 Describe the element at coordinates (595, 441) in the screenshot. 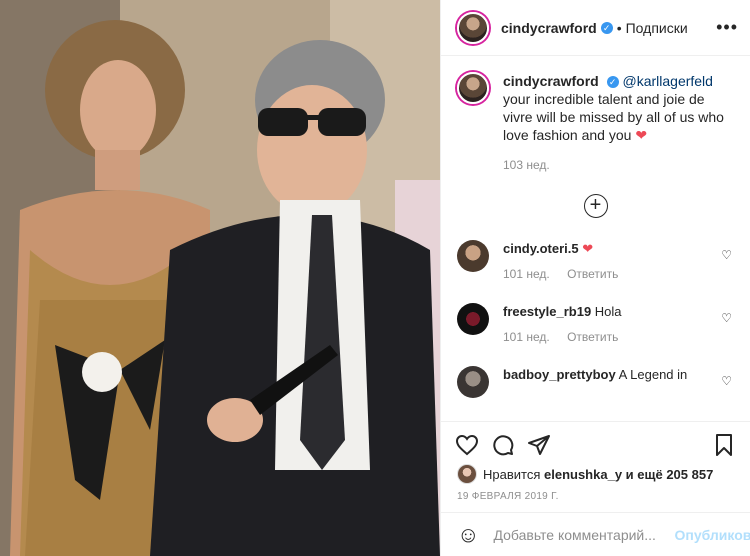

I see `action-bar` at that location.